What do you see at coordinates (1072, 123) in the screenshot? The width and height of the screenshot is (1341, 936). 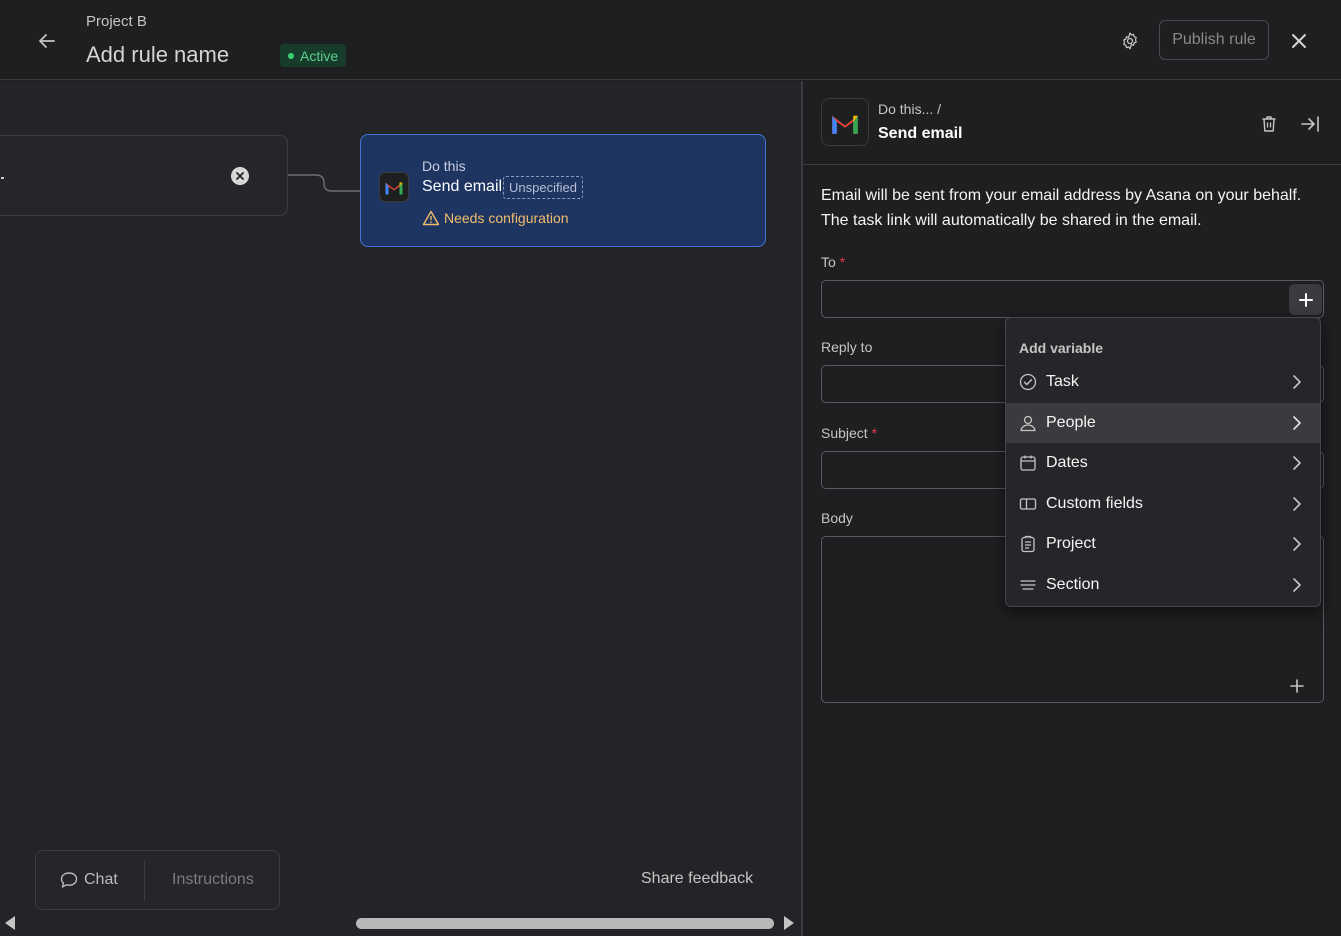 I see `panel-header: Do this... / Send email` at bounding box center [1072, 123].